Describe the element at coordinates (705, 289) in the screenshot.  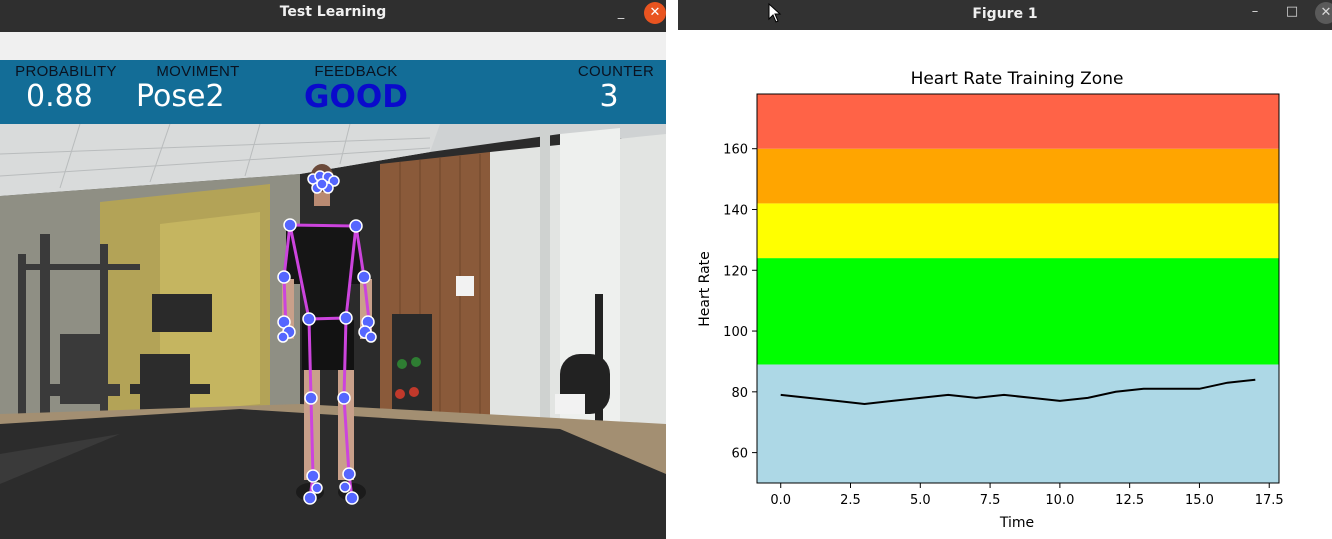
I see `y-axis-label: Heart Rate` at that location.